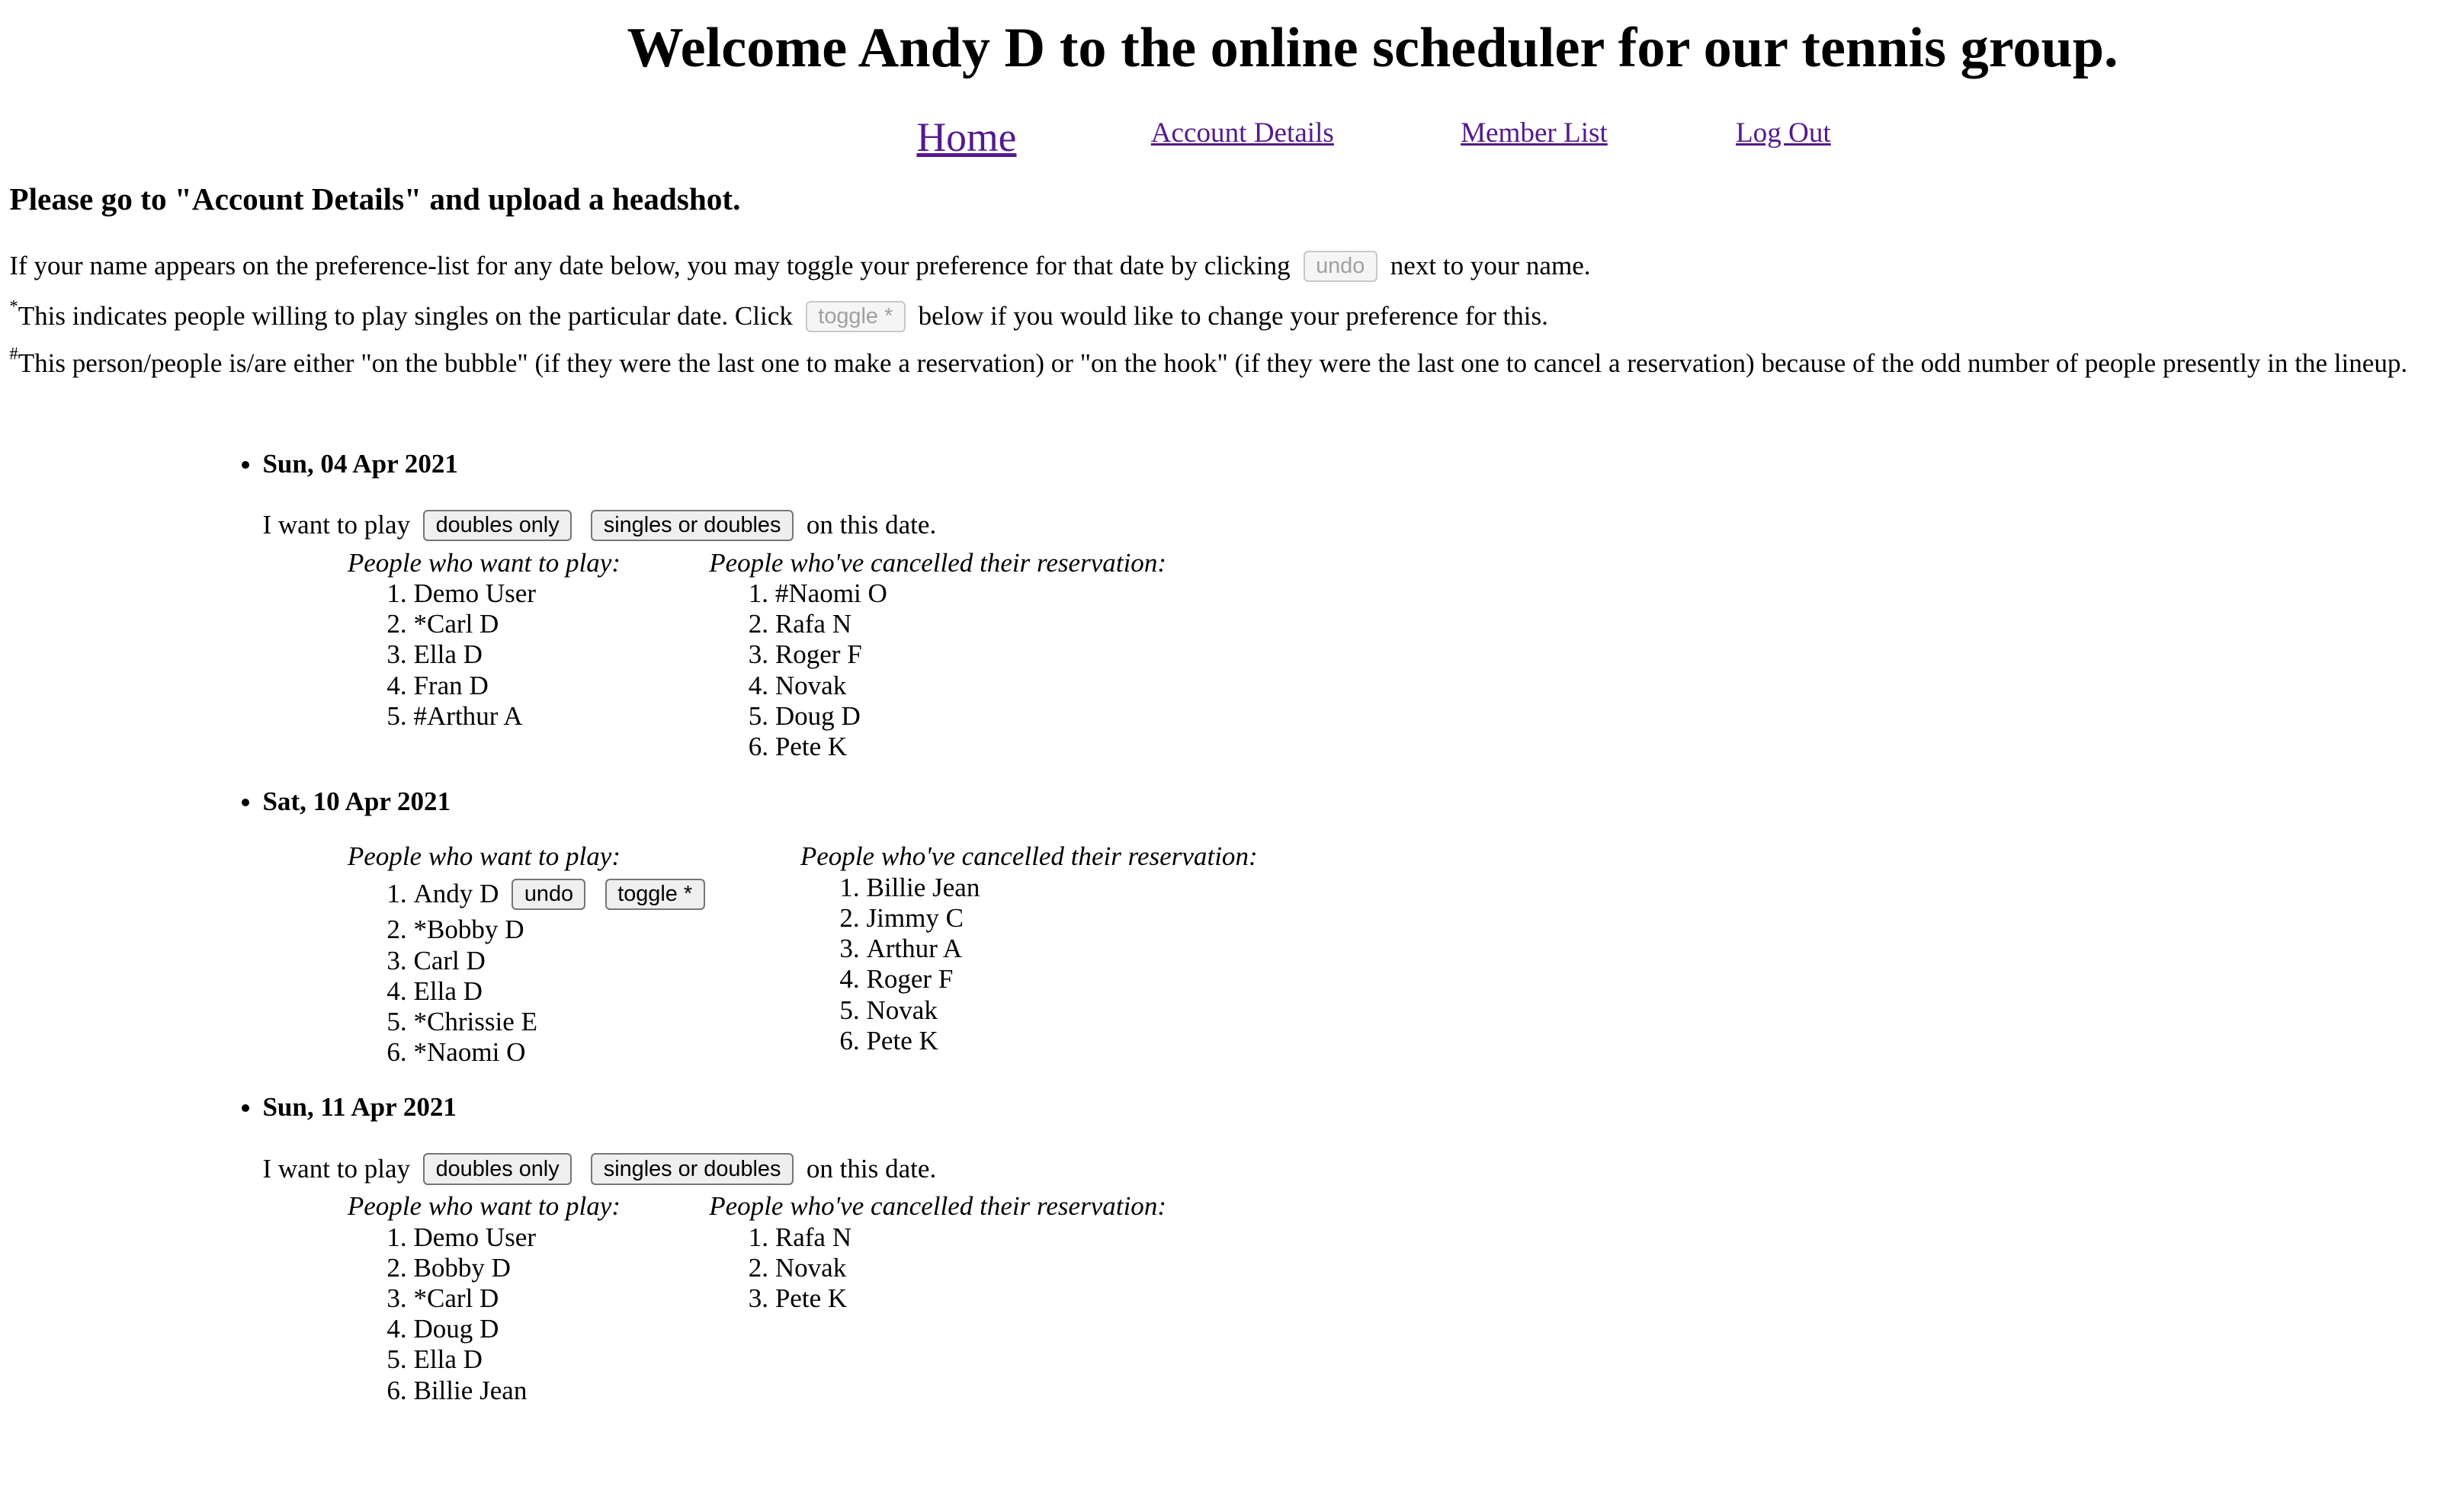  I want to click on cancelled-list: Rafa N Novak Pete K, so click(937, 1268).